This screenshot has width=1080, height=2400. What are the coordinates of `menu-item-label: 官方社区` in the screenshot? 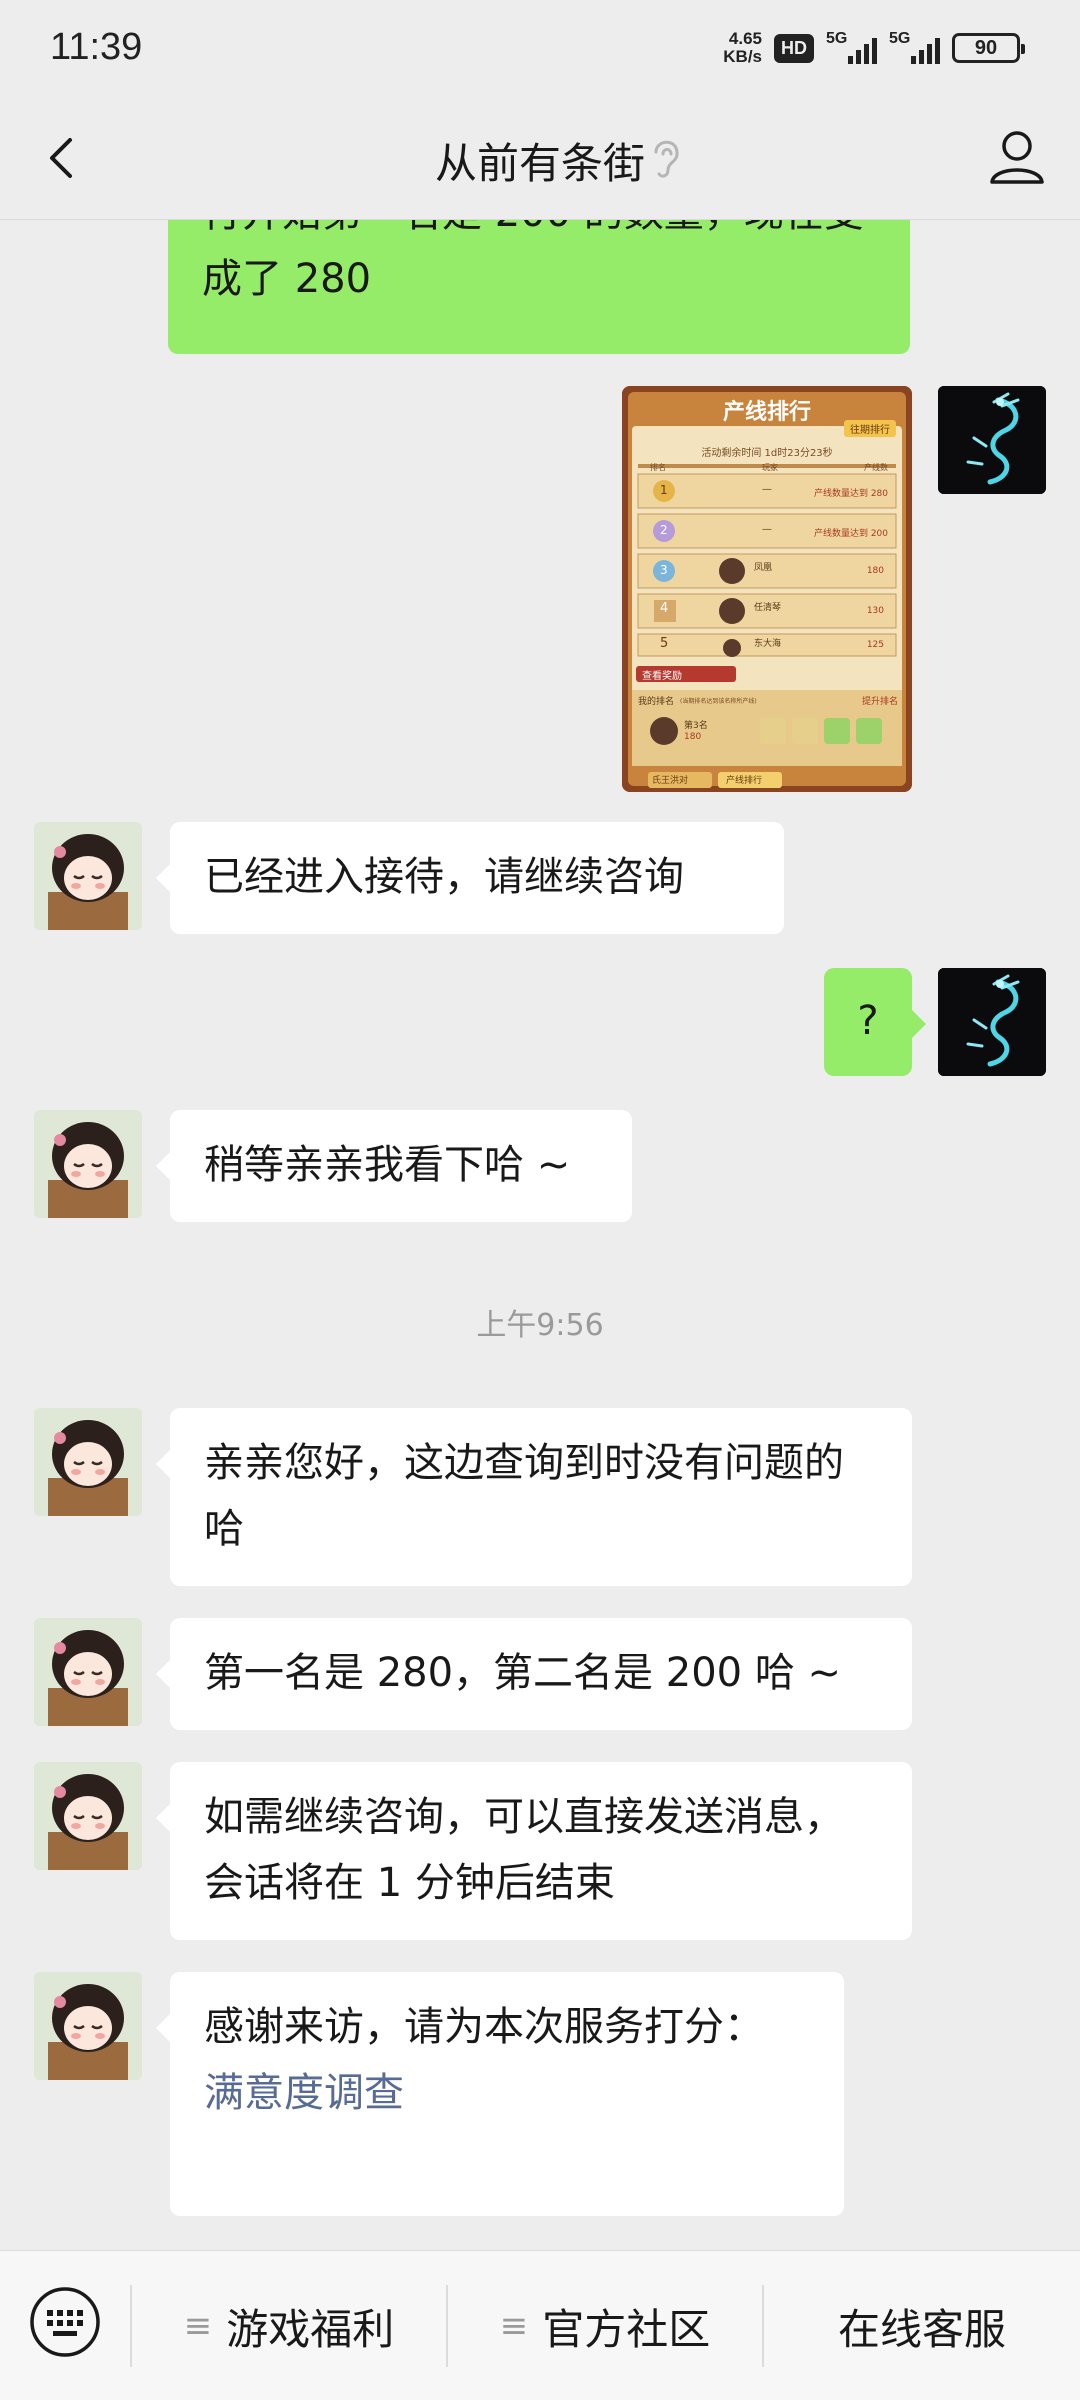 It's located at (626, 2329).